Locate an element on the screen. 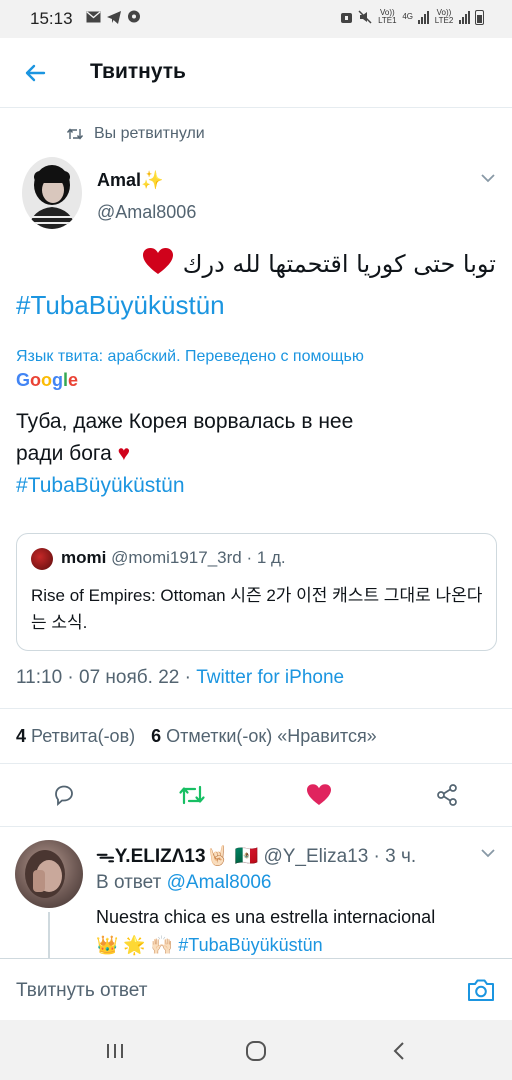 The height and width of the screenshot is (1080, 512). volte1-indicator: Vo)) LTE1 is located at coordinates (387, 16).